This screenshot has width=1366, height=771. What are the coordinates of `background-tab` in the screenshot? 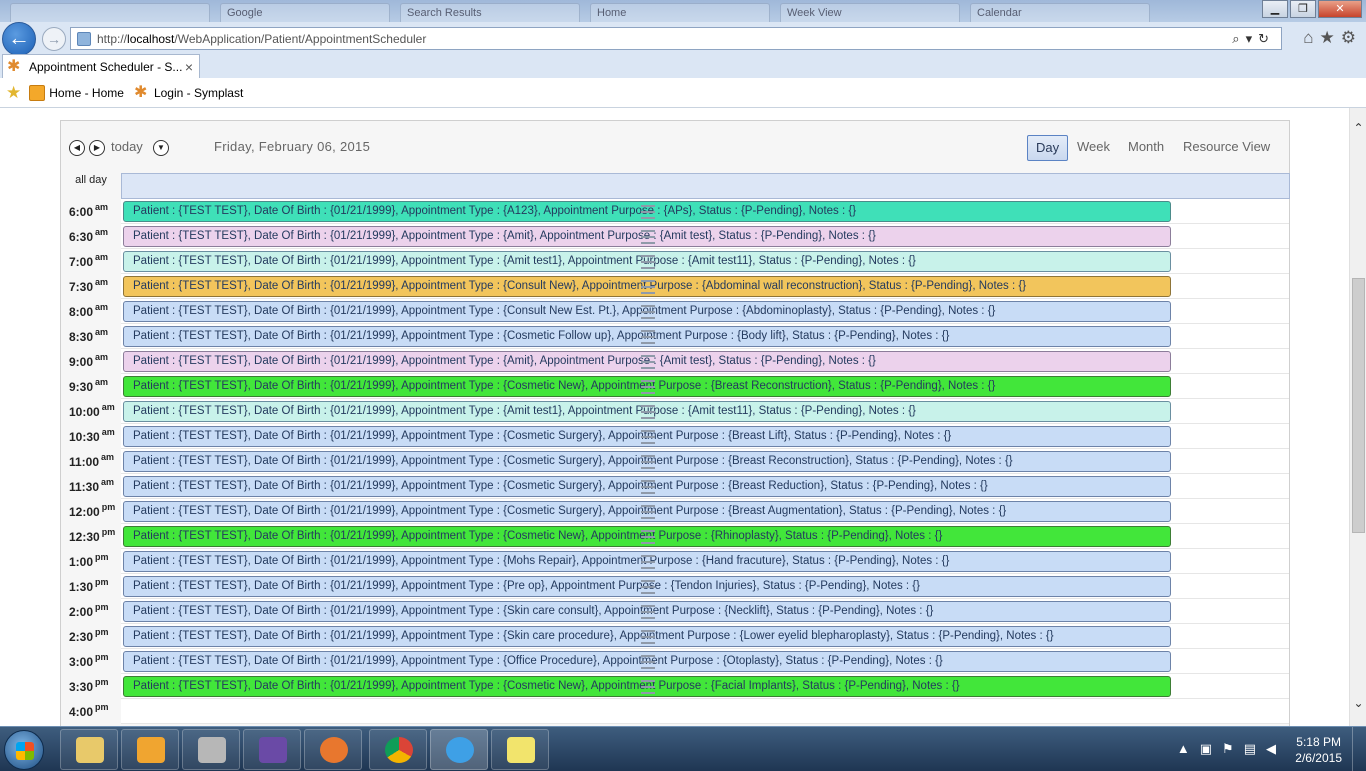 It's located at (110, 13).